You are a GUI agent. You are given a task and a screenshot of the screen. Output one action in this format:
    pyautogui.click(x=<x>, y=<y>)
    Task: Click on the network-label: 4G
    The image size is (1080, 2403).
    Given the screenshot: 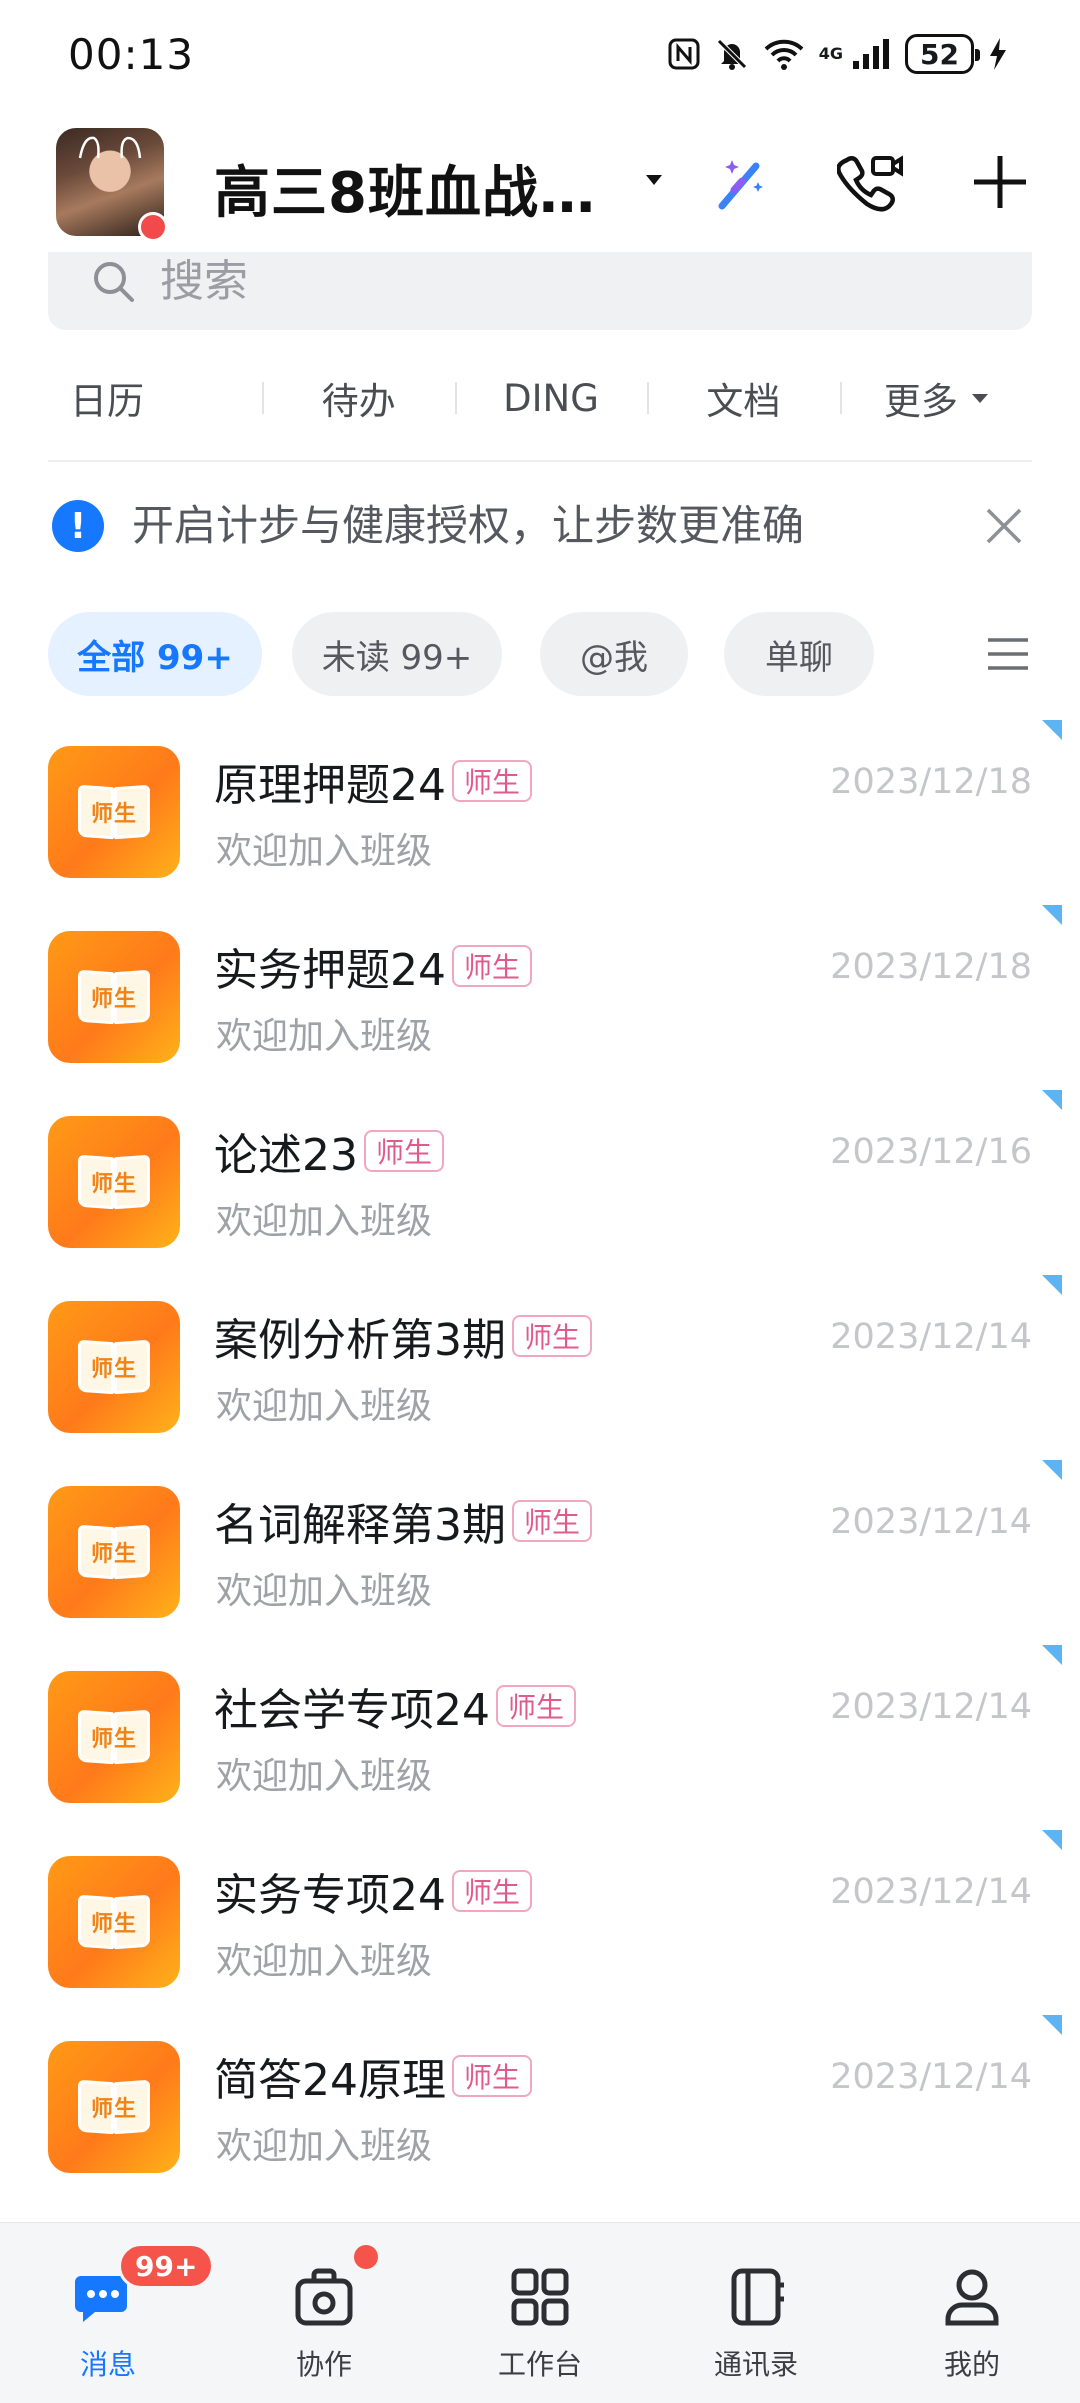 What is the action you would take?
    pyautogui.click(x=831, y=53)
    